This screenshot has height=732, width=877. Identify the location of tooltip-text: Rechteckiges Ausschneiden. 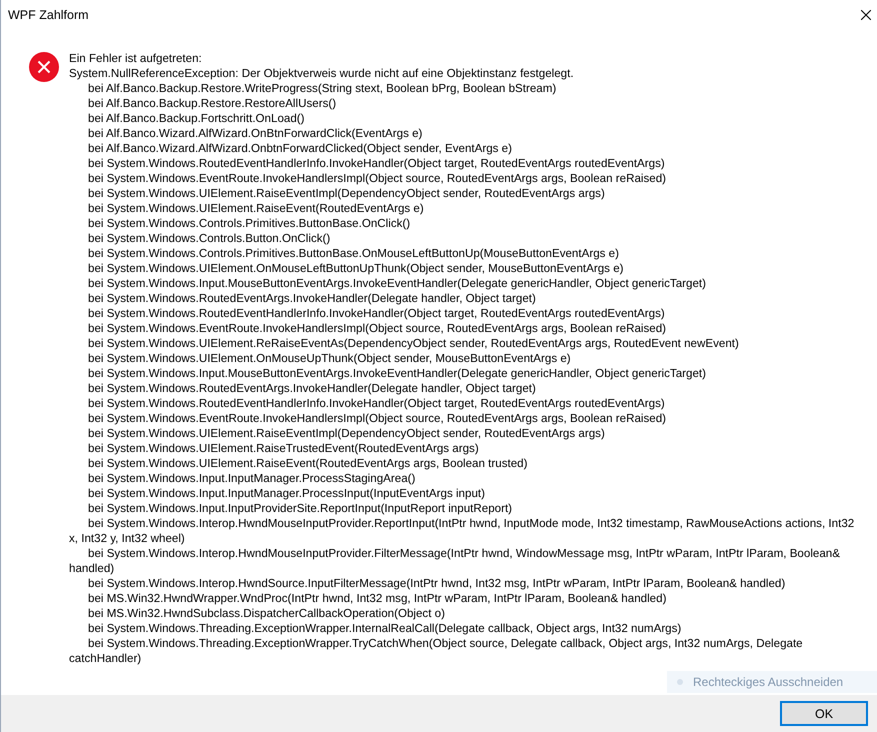
(768, 682).